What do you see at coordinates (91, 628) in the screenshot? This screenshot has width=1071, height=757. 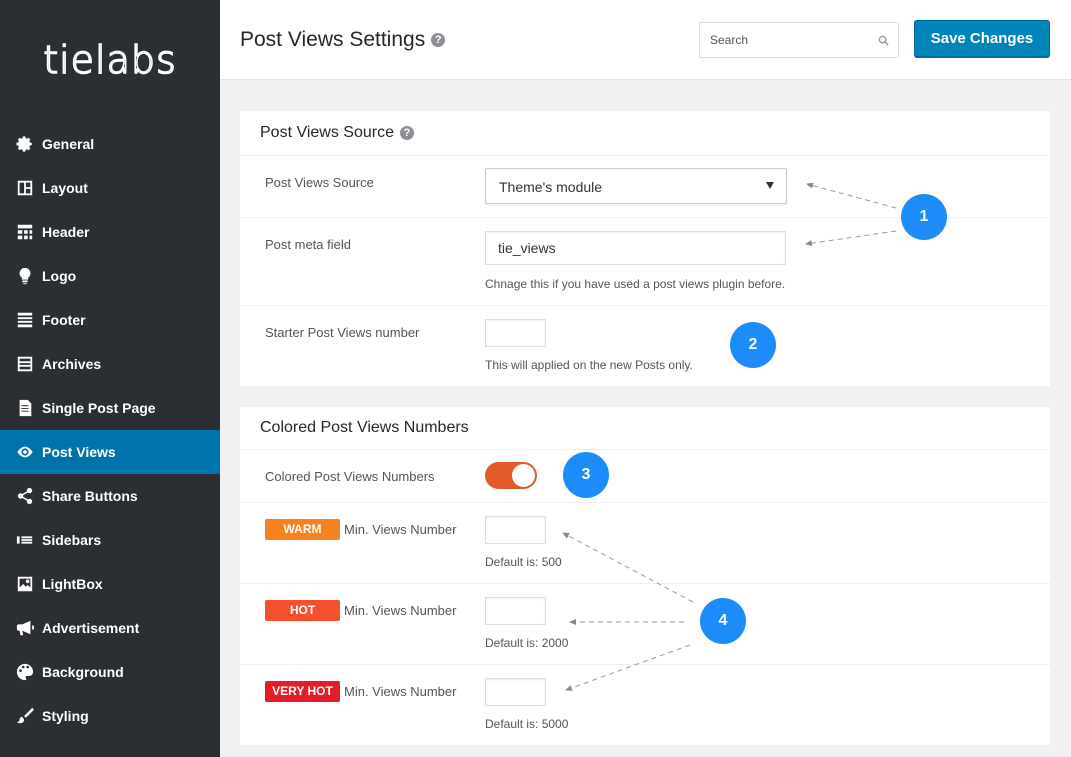 I see `sidebar-item-label: Advertisement` at bounding box center [91, 628].